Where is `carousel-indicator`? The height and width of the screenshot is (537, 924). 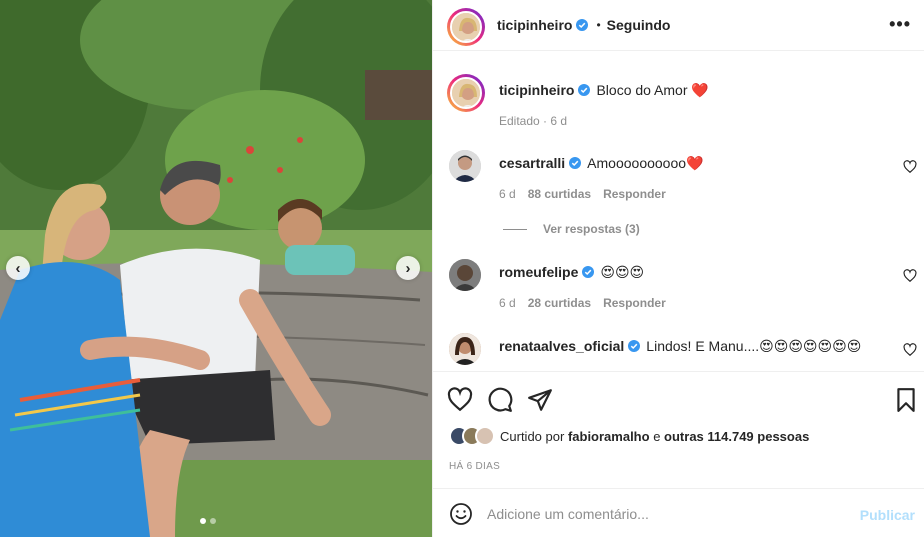
carousel-indicator is located at coordinates (208, 521).